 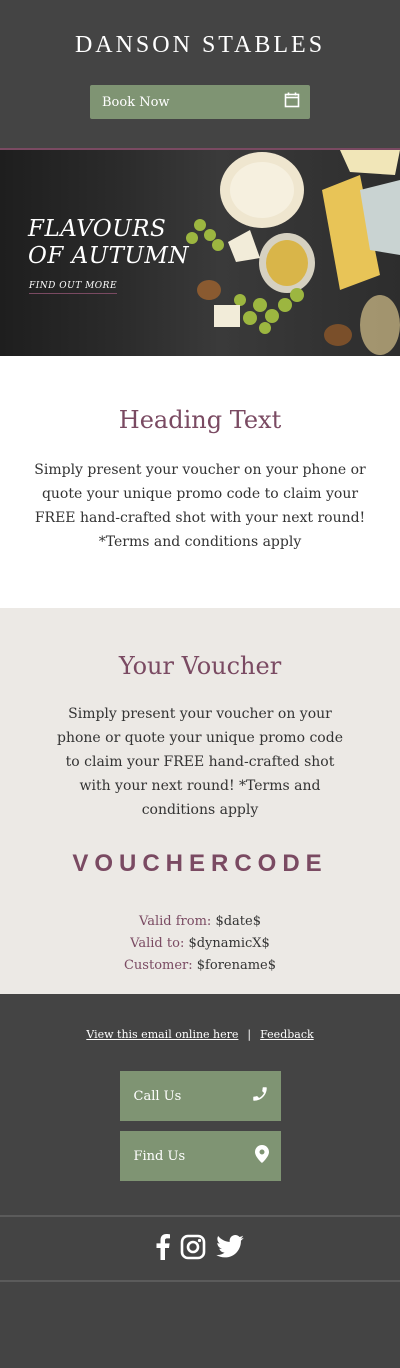 What do you see at coordinates (200, 1017) in the screenshot?
I see `footer-links: View this email online here | Feedback` at bounding box center [200, 1017].